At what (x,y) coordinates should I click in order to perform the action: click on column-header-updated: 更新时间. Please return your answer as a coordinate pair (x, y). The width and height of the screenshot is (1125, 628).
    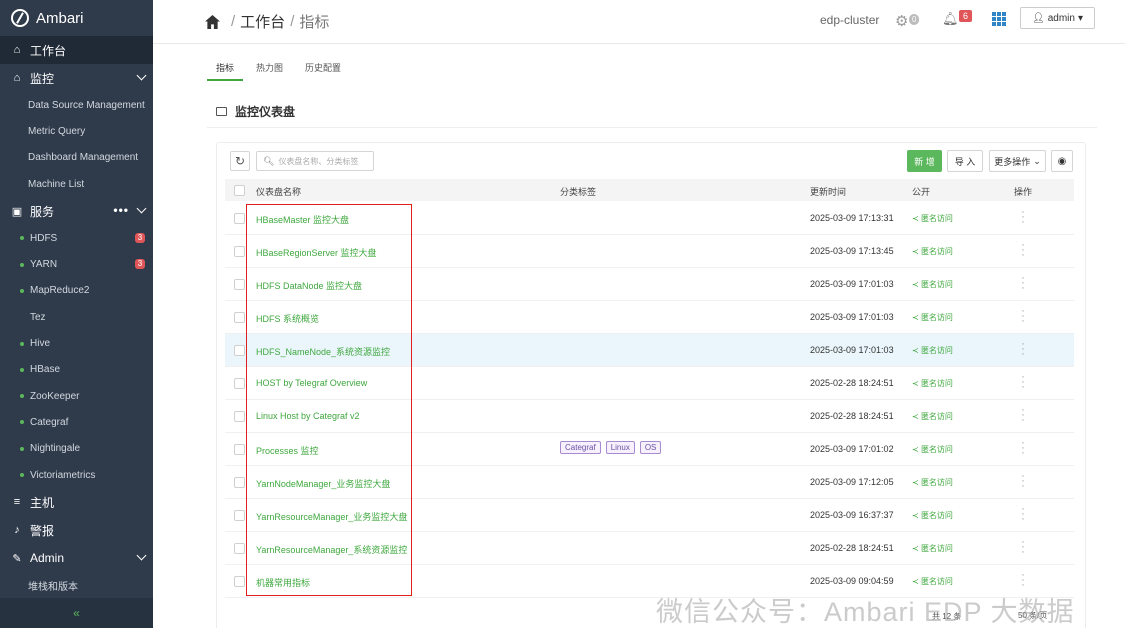
    Looking at the image, I should click on (828, 191).